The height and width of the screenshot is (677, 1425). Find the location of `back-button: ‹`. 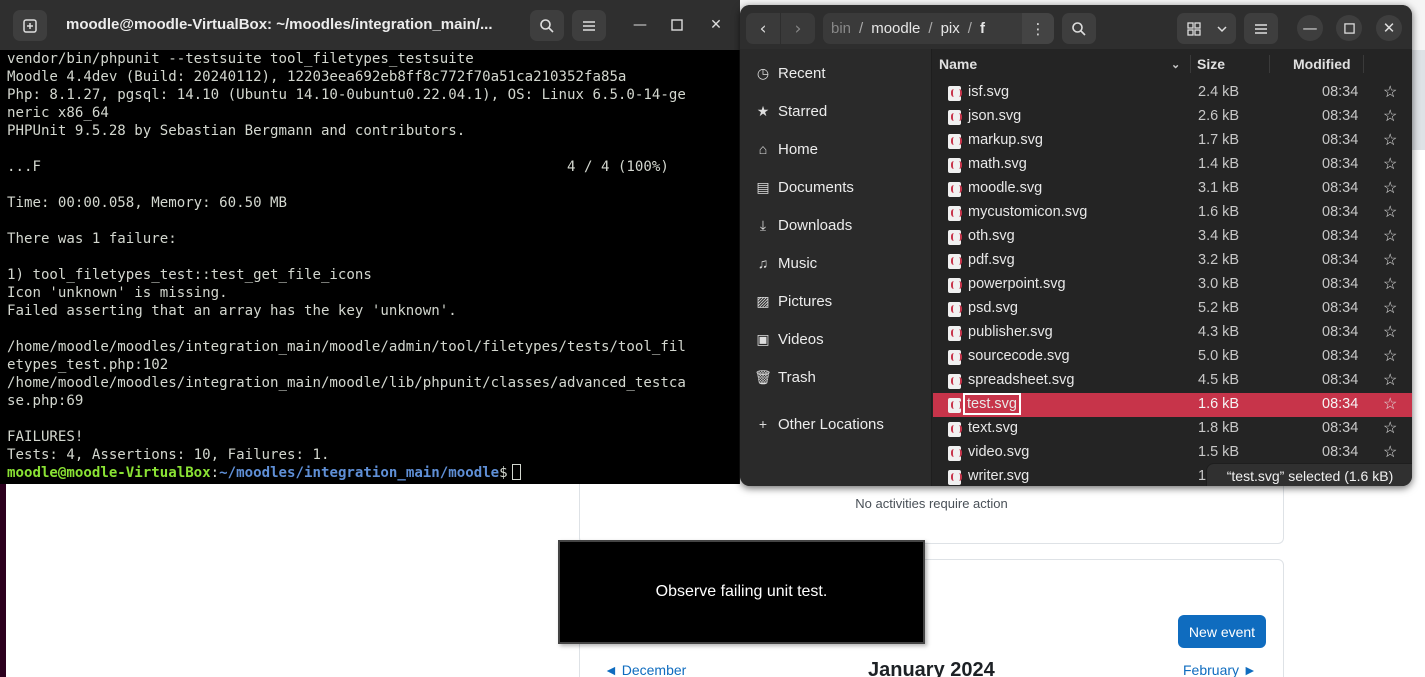

back-button: ‹ is located at coordinates (763, 28).